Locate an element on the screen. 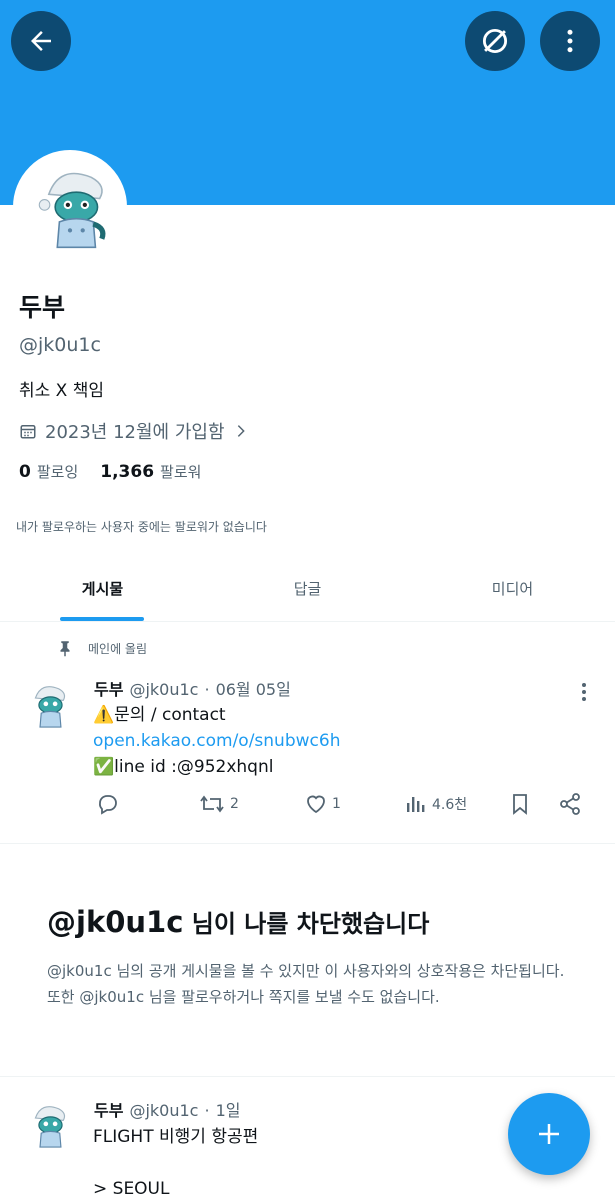 The image size is (615, 1200). tweet-link: open.kakao.com/o/snubwc6h is located at coordinates (216, 741).